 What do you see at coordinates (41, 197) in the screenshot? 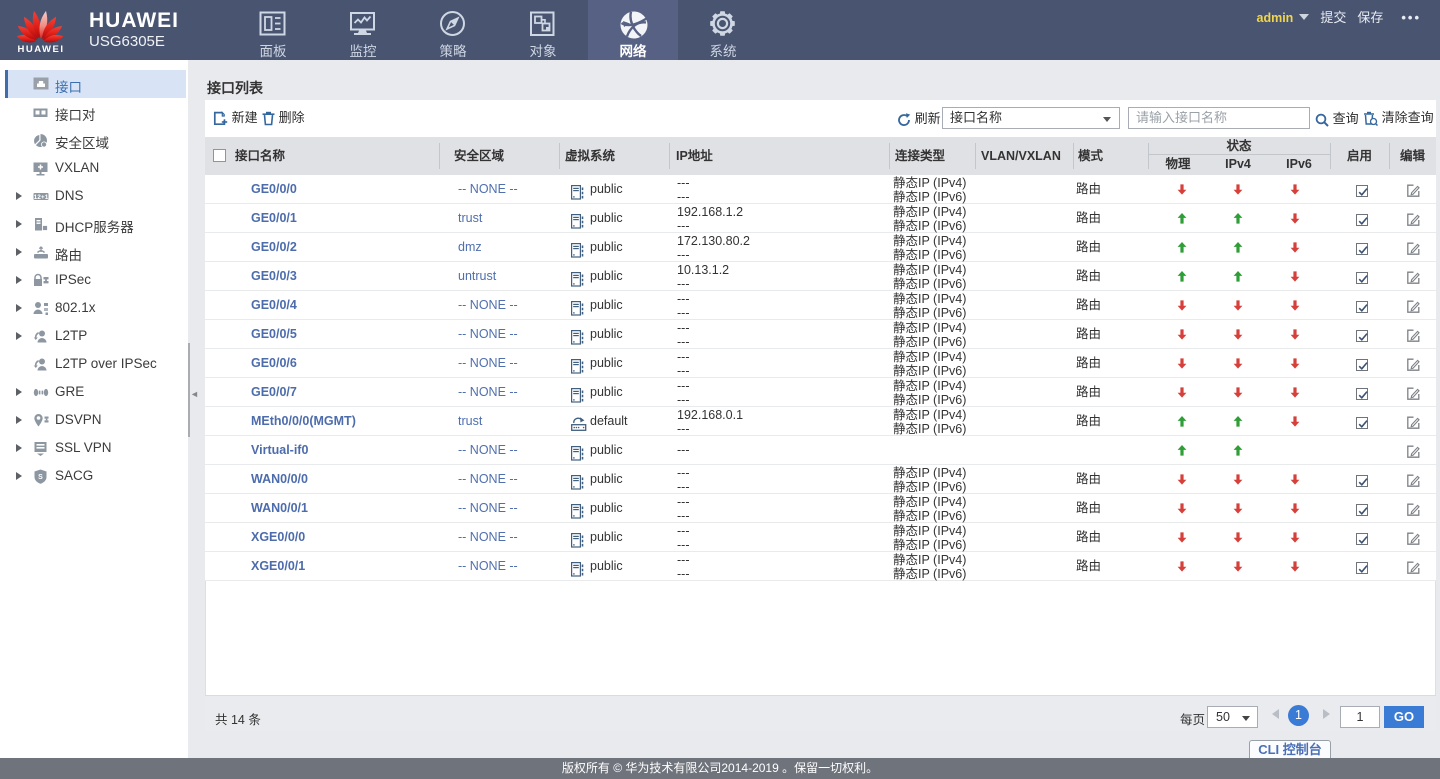
I see `svg-text: 12+1` at bounding box center [41, 197].